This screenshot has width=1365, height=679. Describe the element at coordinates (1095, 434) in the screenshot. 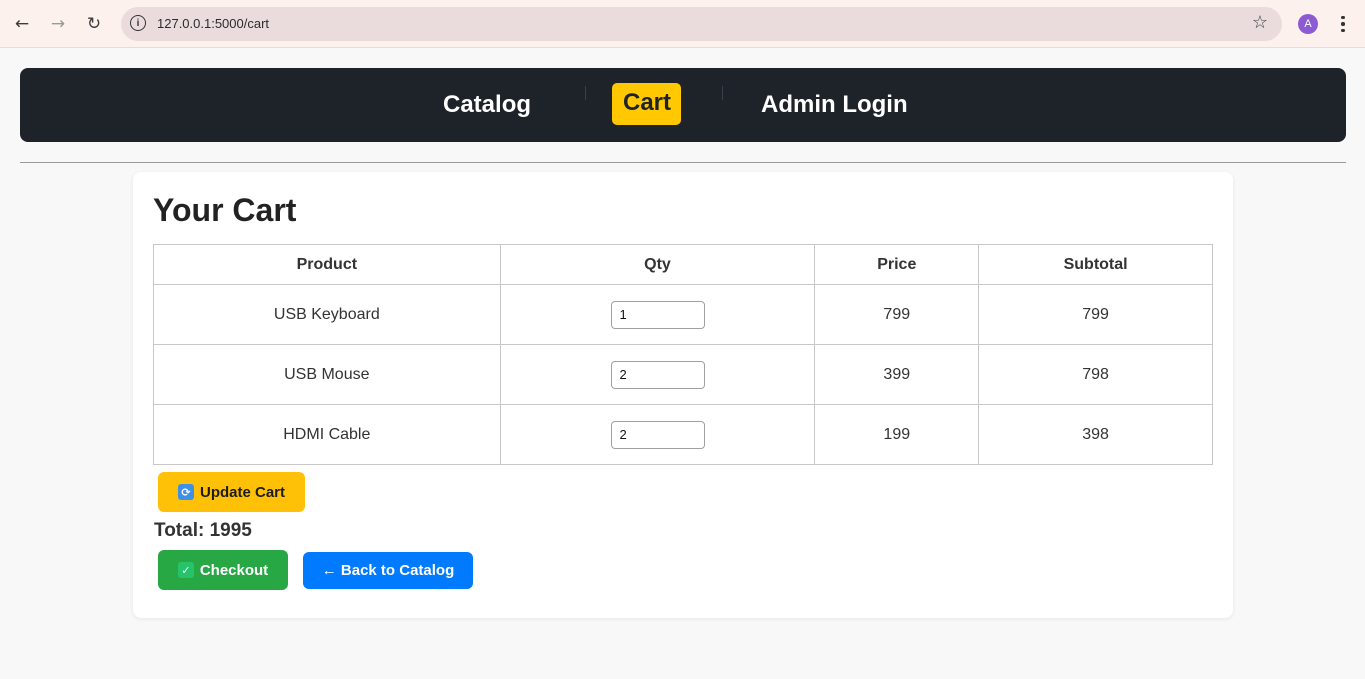

I see `subtotal-cell: 398` at that location.